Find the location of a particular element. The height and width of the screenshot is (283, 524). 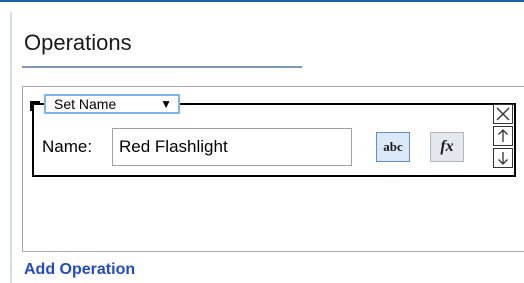

name-label: Name: is located at coordinates (67, 146).